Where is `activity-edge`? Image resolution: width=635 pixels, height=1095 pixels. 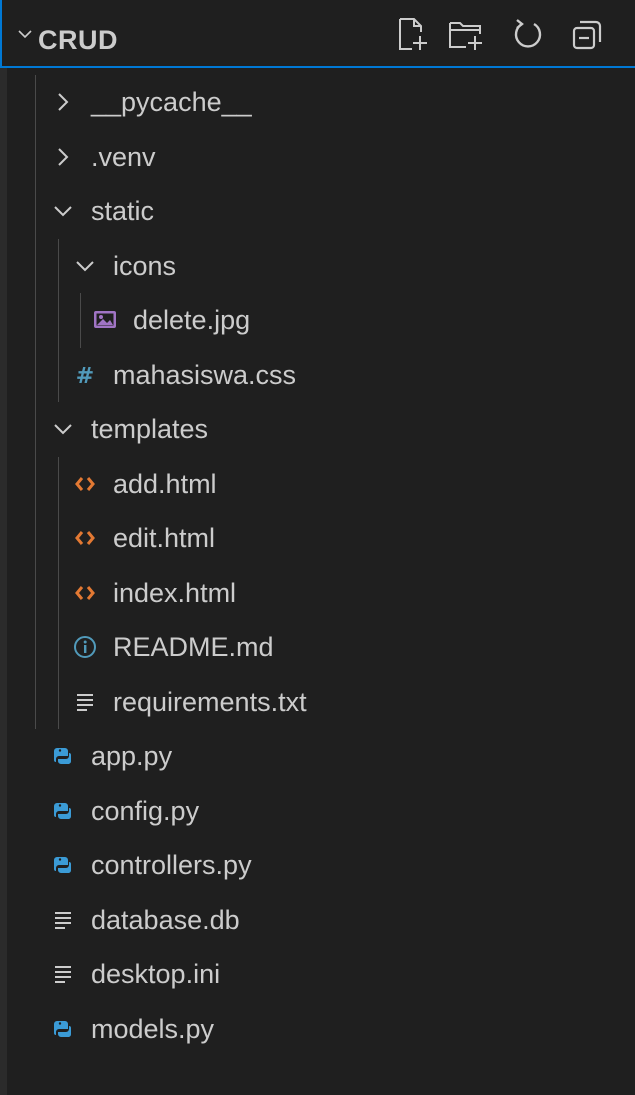 activity-edge is located at coordinates (3, 547).